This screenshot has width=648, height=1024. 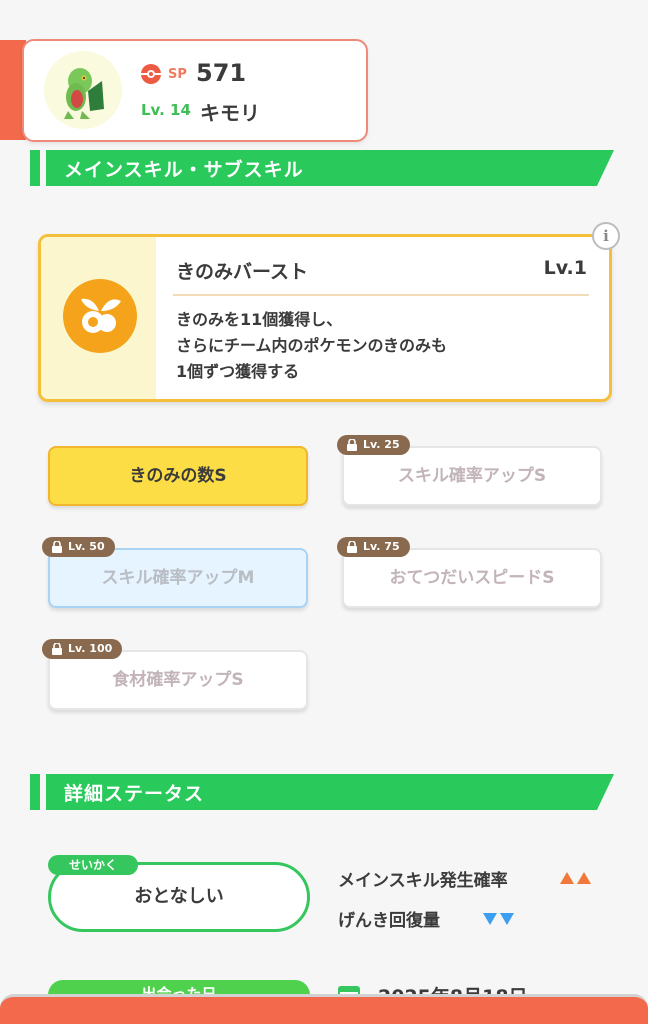 I want to click on down-arrows-icon, so click(x=500, y=919).